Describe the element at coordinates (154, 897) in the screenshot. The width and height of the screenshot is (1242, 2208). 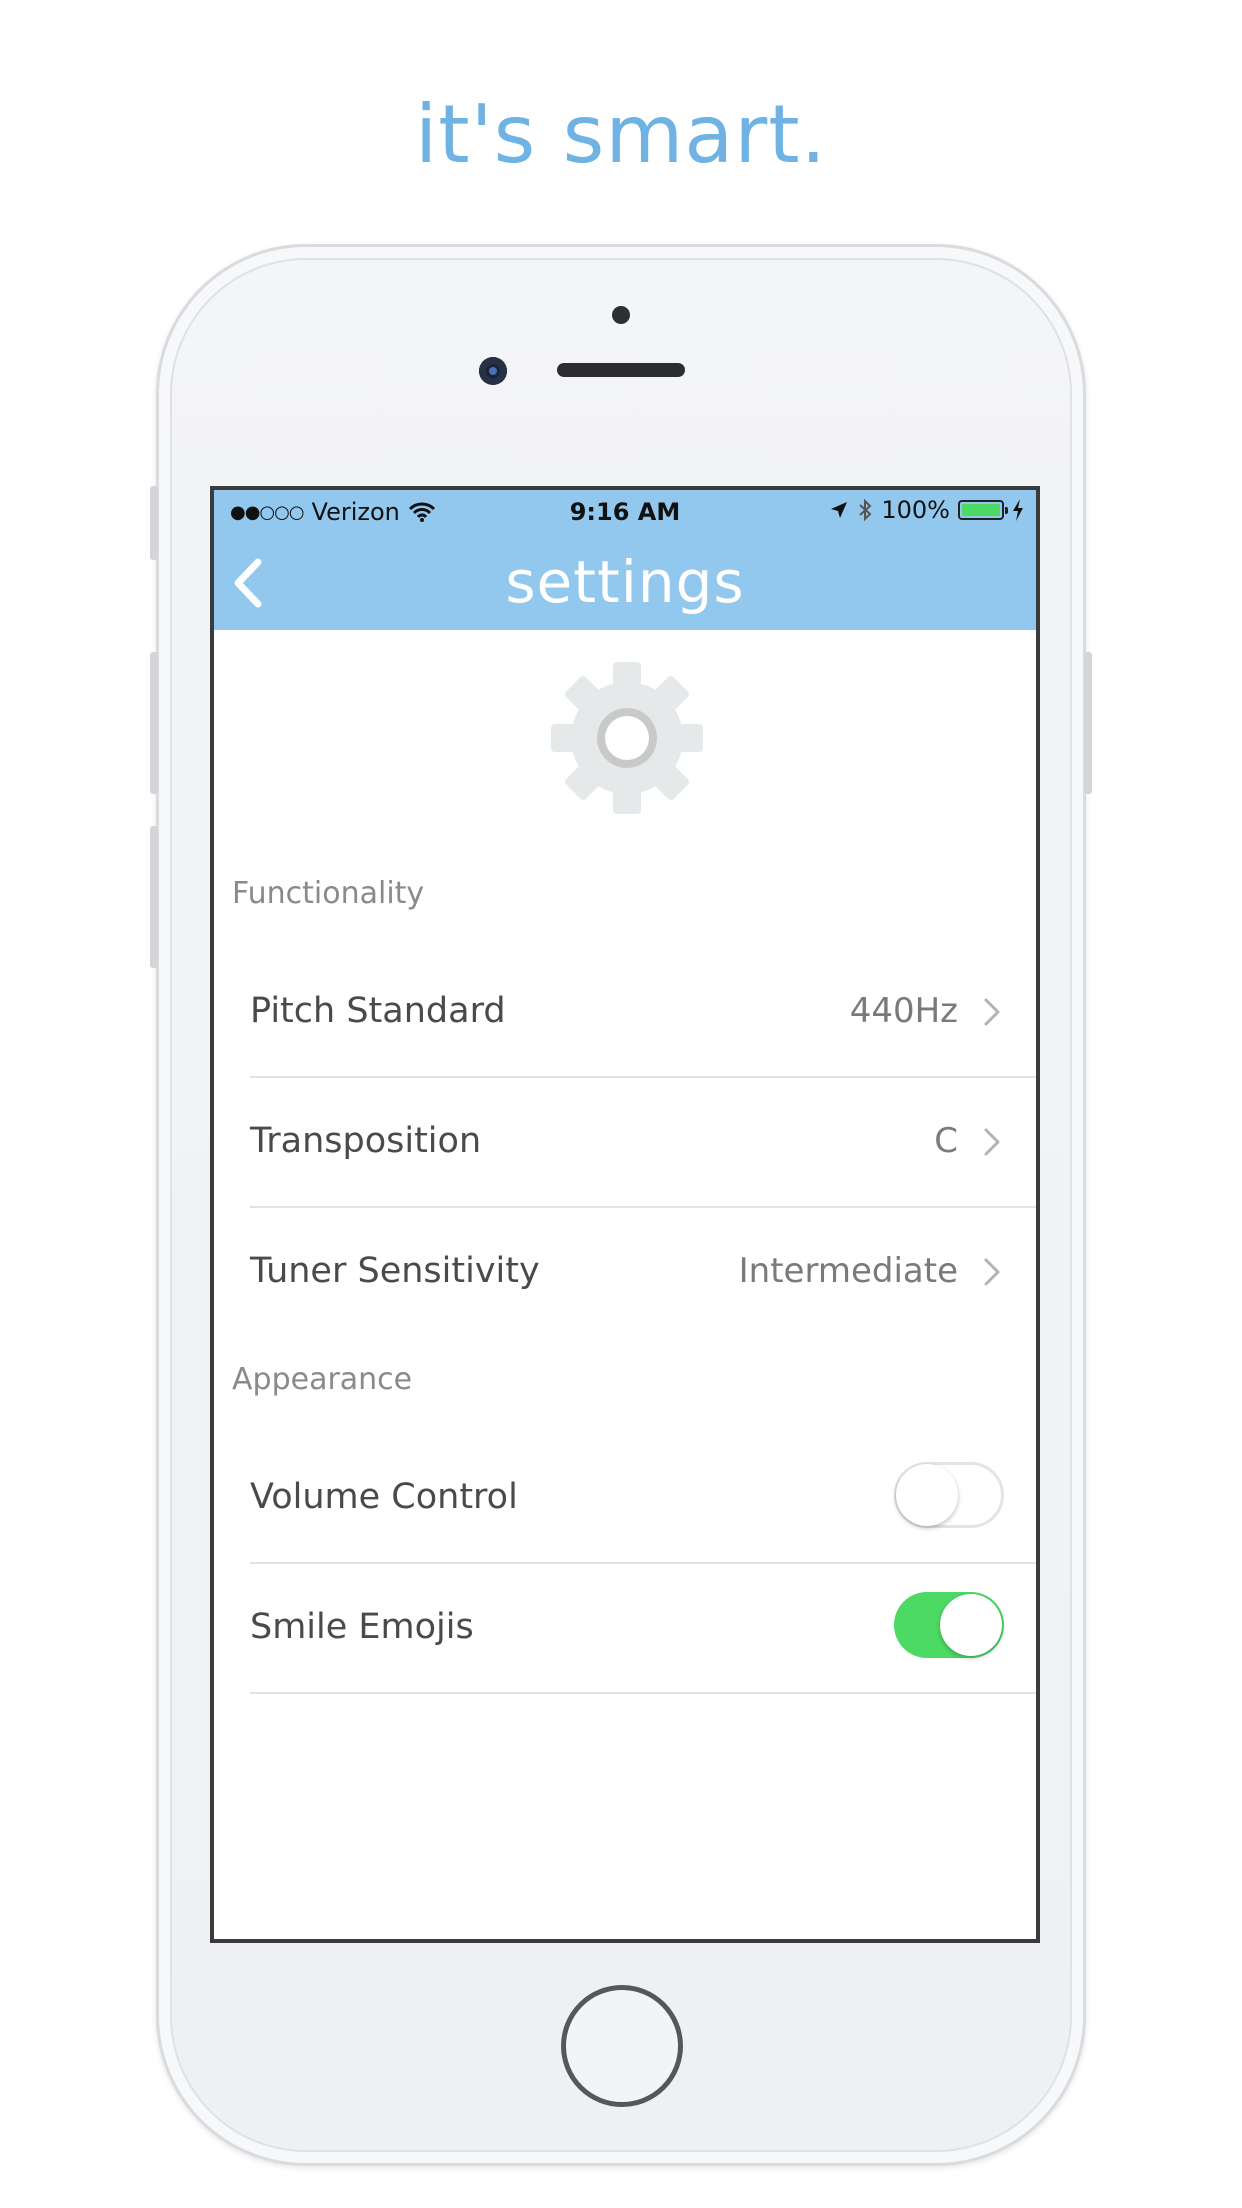
I see `volume-down-button` at that location.